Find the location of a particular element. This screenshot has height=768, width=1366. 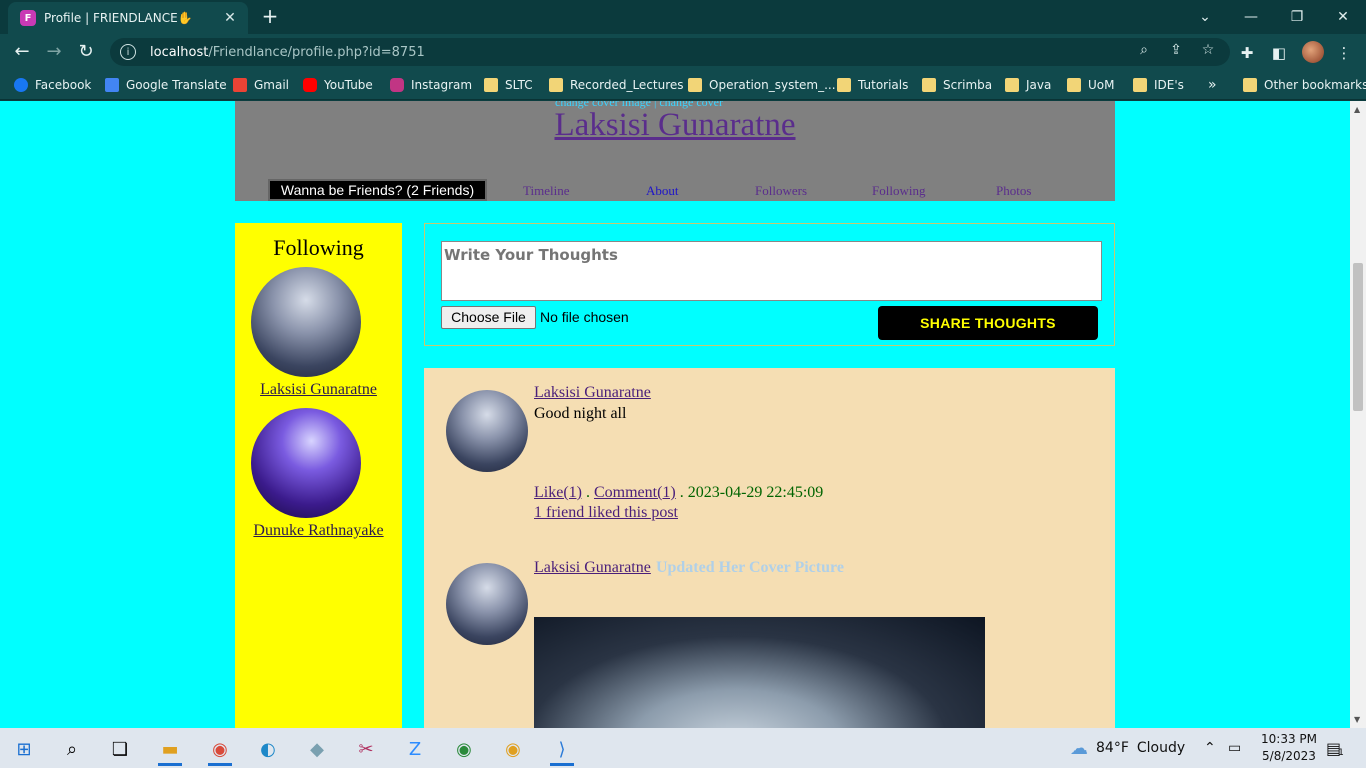

scrollbar-thumb is located at coordinates (1358, 337).